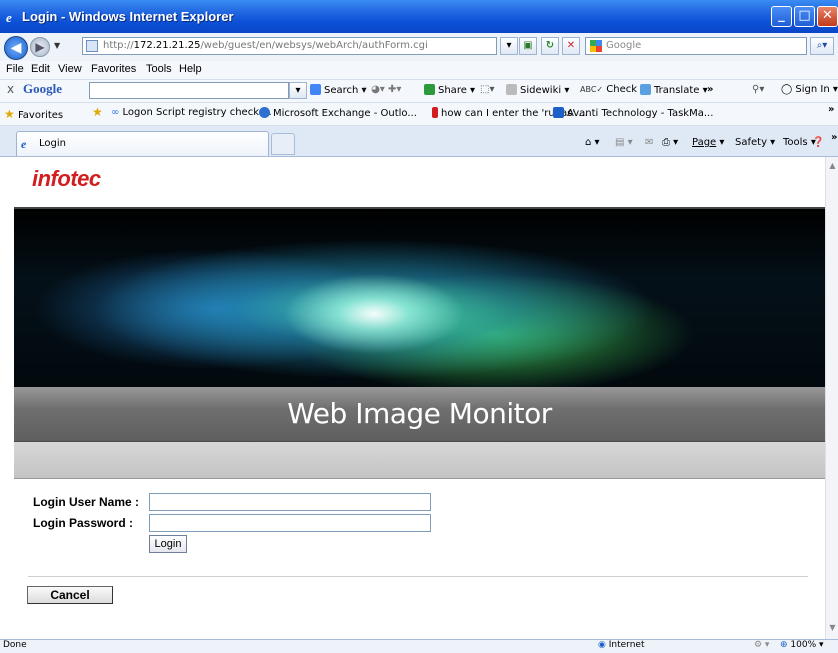 Image resolution: width=838 pixels, height=653 pixels. What do you see at coordinates (113, 69) in the screenshot?
I see `menu-favorites: Favorites` at bounding box center [113, 69].